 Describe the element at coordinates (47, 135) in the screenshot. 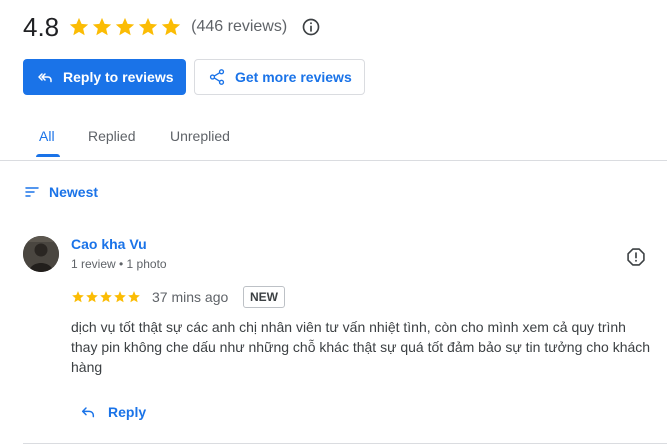

I see `tab-all: All` at that location.